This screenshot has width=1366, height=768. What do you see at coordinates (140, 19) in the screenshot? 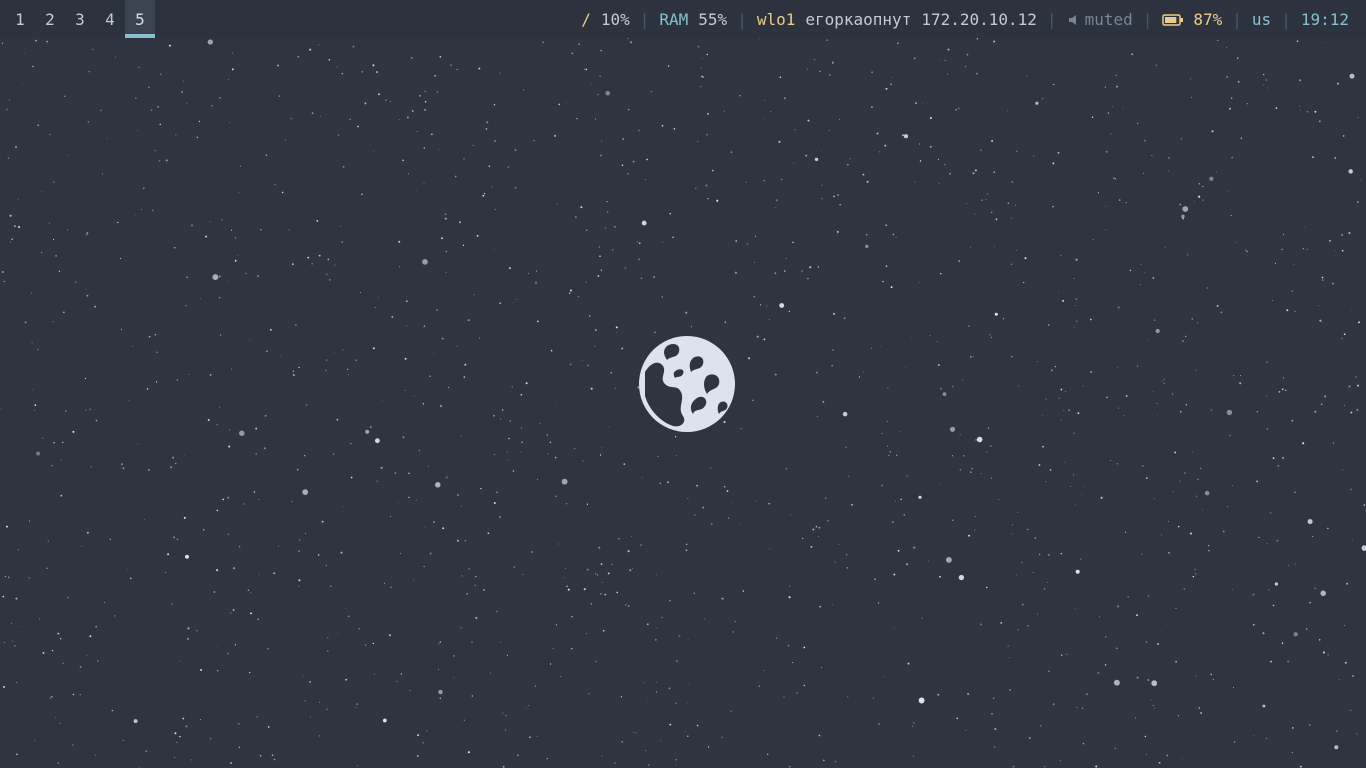
I see `workspace-5-button: 5` at bounding box center [140, 19].